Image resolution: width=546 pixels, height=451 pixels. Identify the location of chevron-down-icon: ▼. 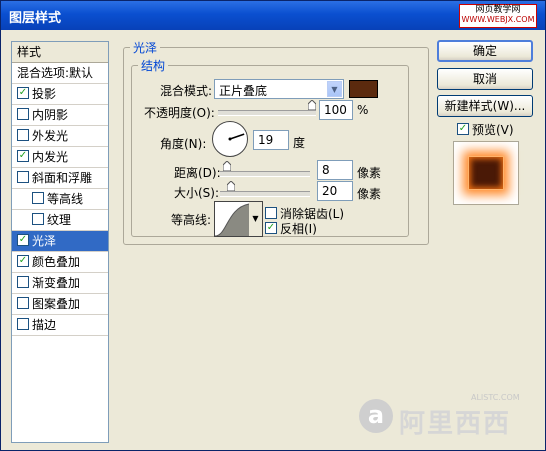
(334, 89).